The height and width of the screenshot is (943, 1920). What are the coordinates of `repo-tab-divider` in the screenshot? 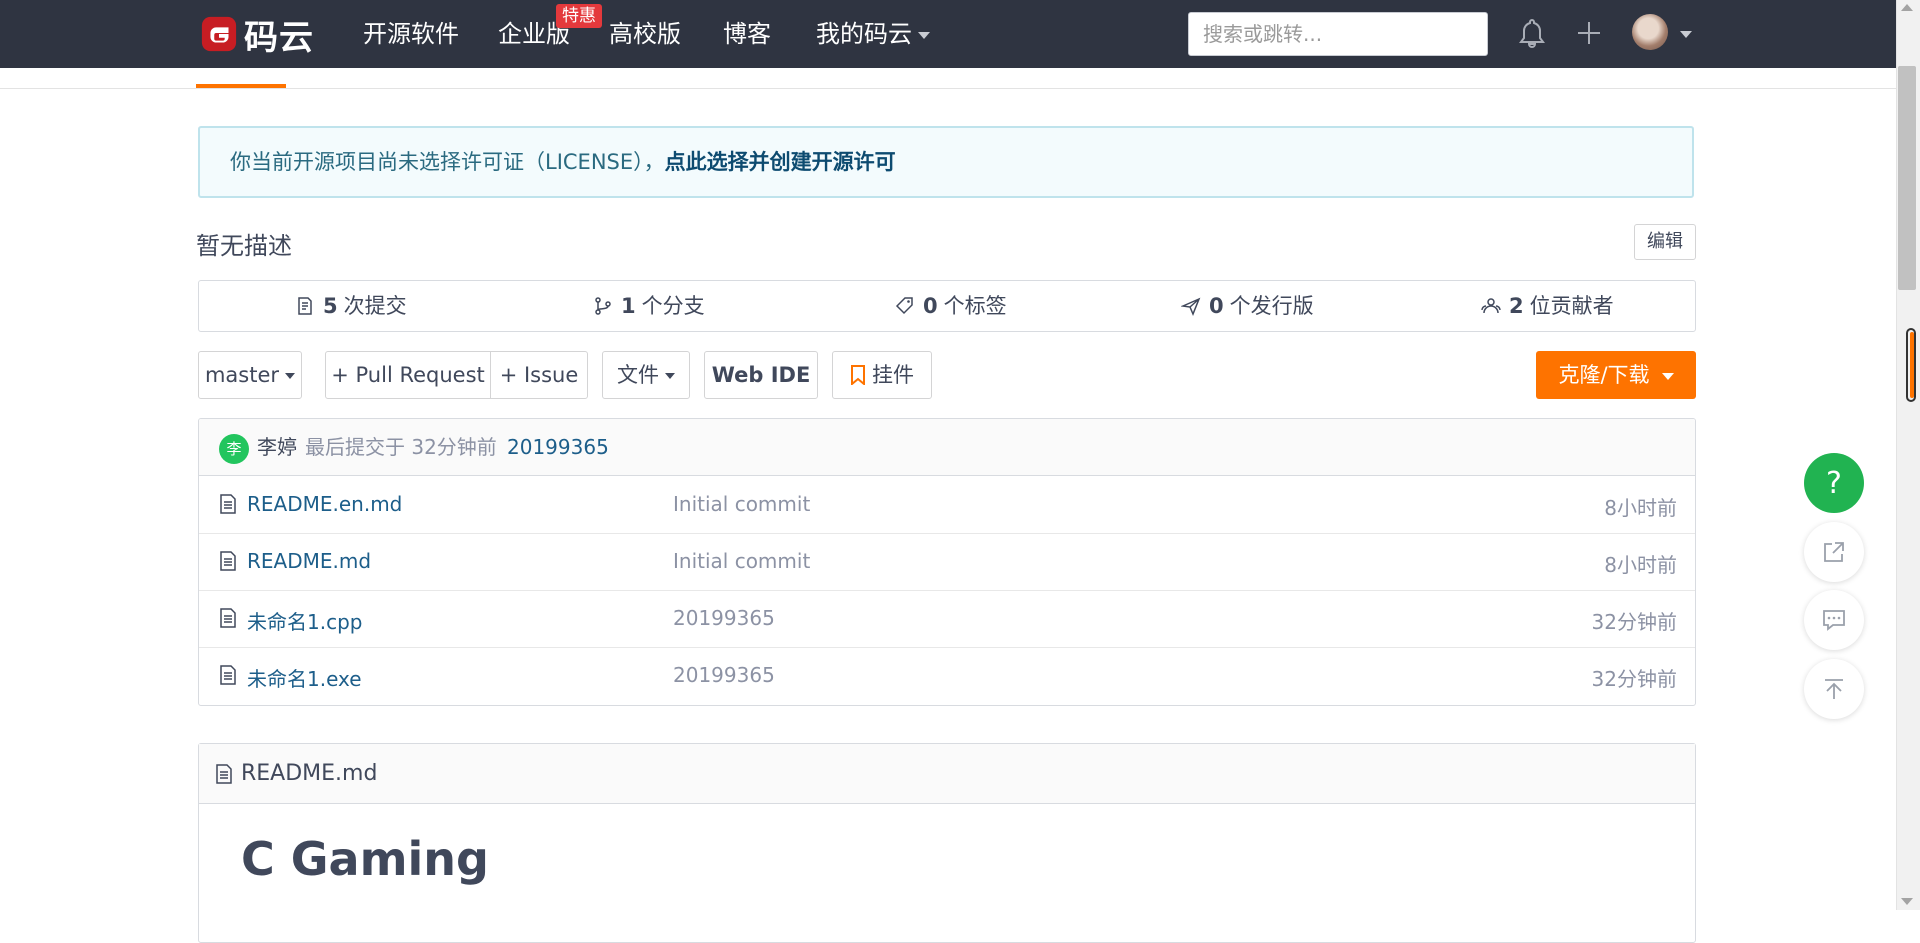 It's located at (948, 88).